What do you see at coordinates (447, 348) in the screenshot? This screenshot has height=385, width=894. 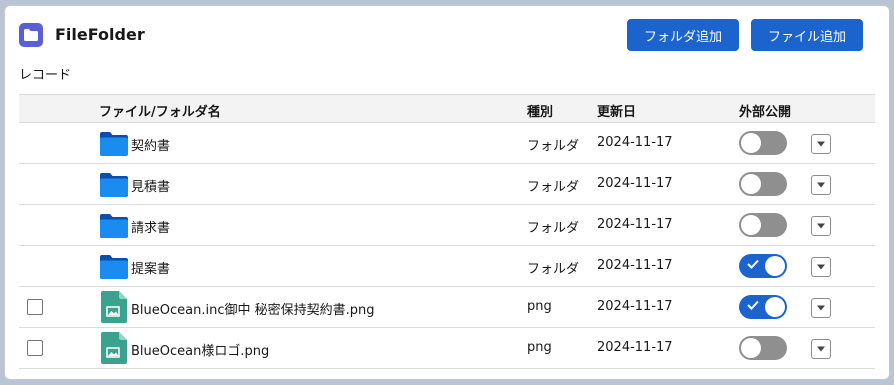 I see `table-row: BlueOcean様ロゴ.png png 2024-11-17` at bounding box center [447, 348].